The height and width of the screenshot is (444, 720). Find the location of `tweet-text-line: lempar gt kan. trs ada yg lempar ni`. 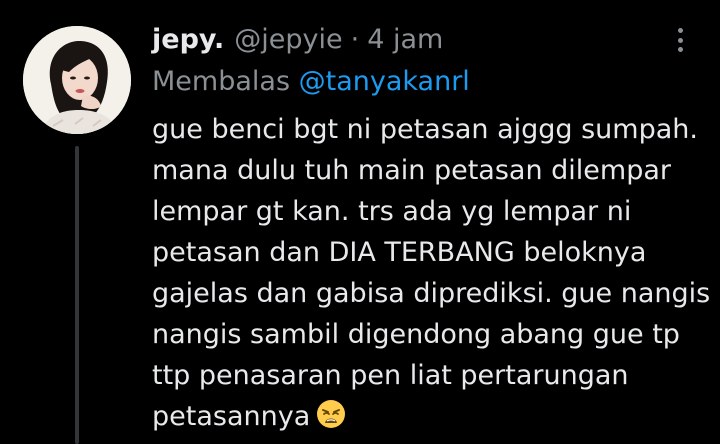

tweet-text-line: lempar gt kan. trs ada yg lempar ni is located at coordinates (392, 211).